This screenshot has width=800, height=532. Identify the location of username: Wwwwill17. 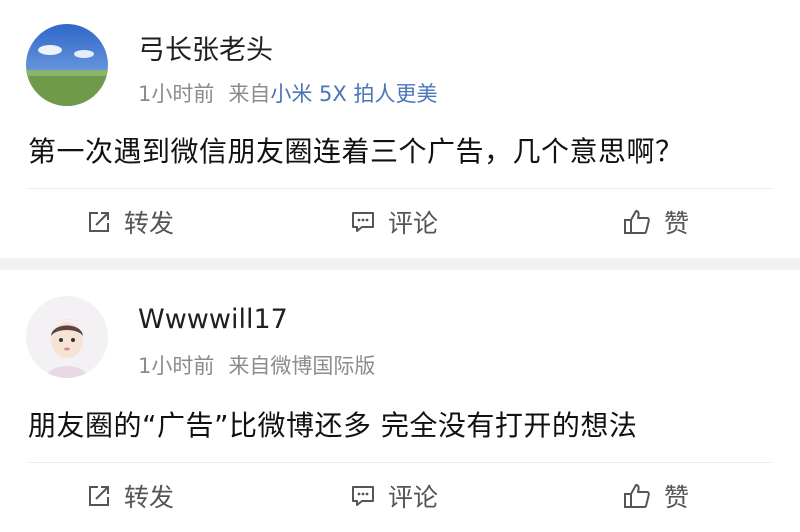
(213, 319).